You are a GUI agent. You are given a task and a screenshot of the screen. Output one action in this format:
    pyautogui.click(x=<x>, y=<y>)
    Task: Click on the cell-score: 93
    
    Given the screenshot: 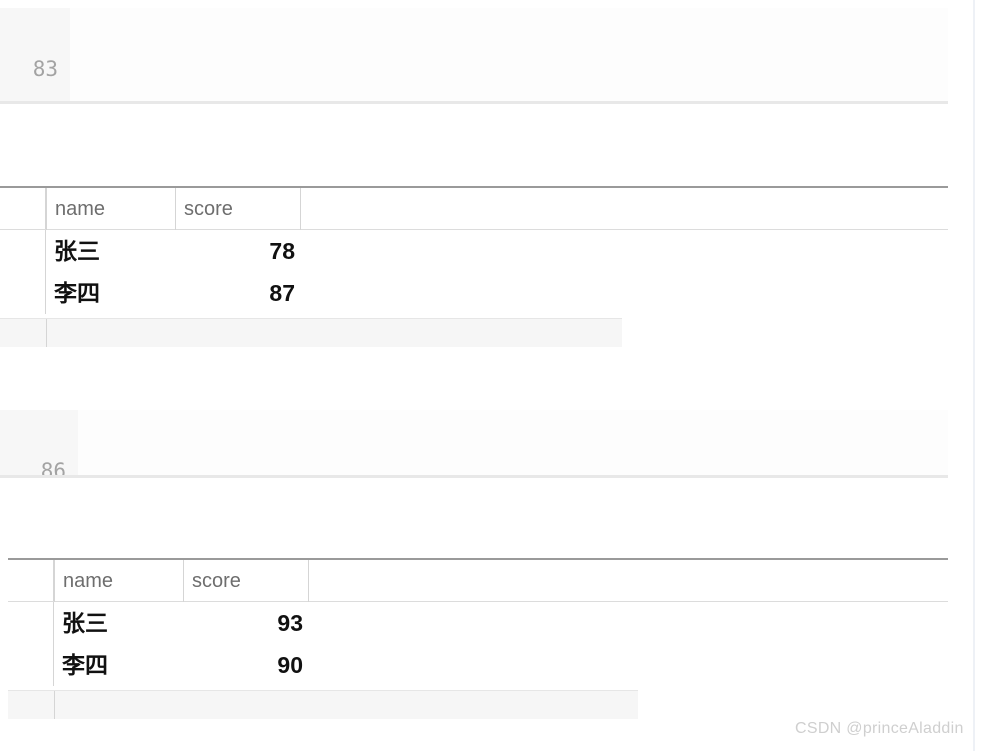 What is the action you would take?
    pyautogui.click(x=290, y=623)
    